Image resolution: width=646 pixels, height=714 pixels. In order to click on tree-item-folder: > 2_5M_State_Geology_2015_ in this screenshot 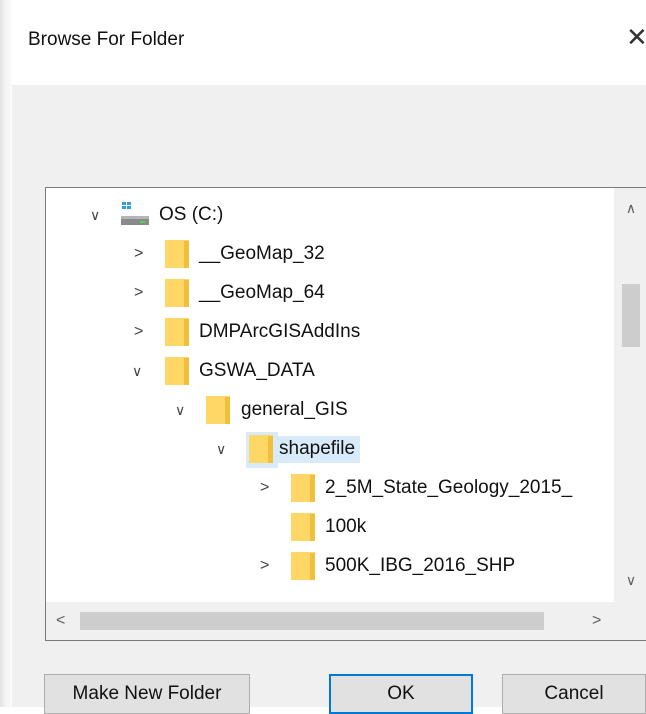, I will do `click(330, 488)`.